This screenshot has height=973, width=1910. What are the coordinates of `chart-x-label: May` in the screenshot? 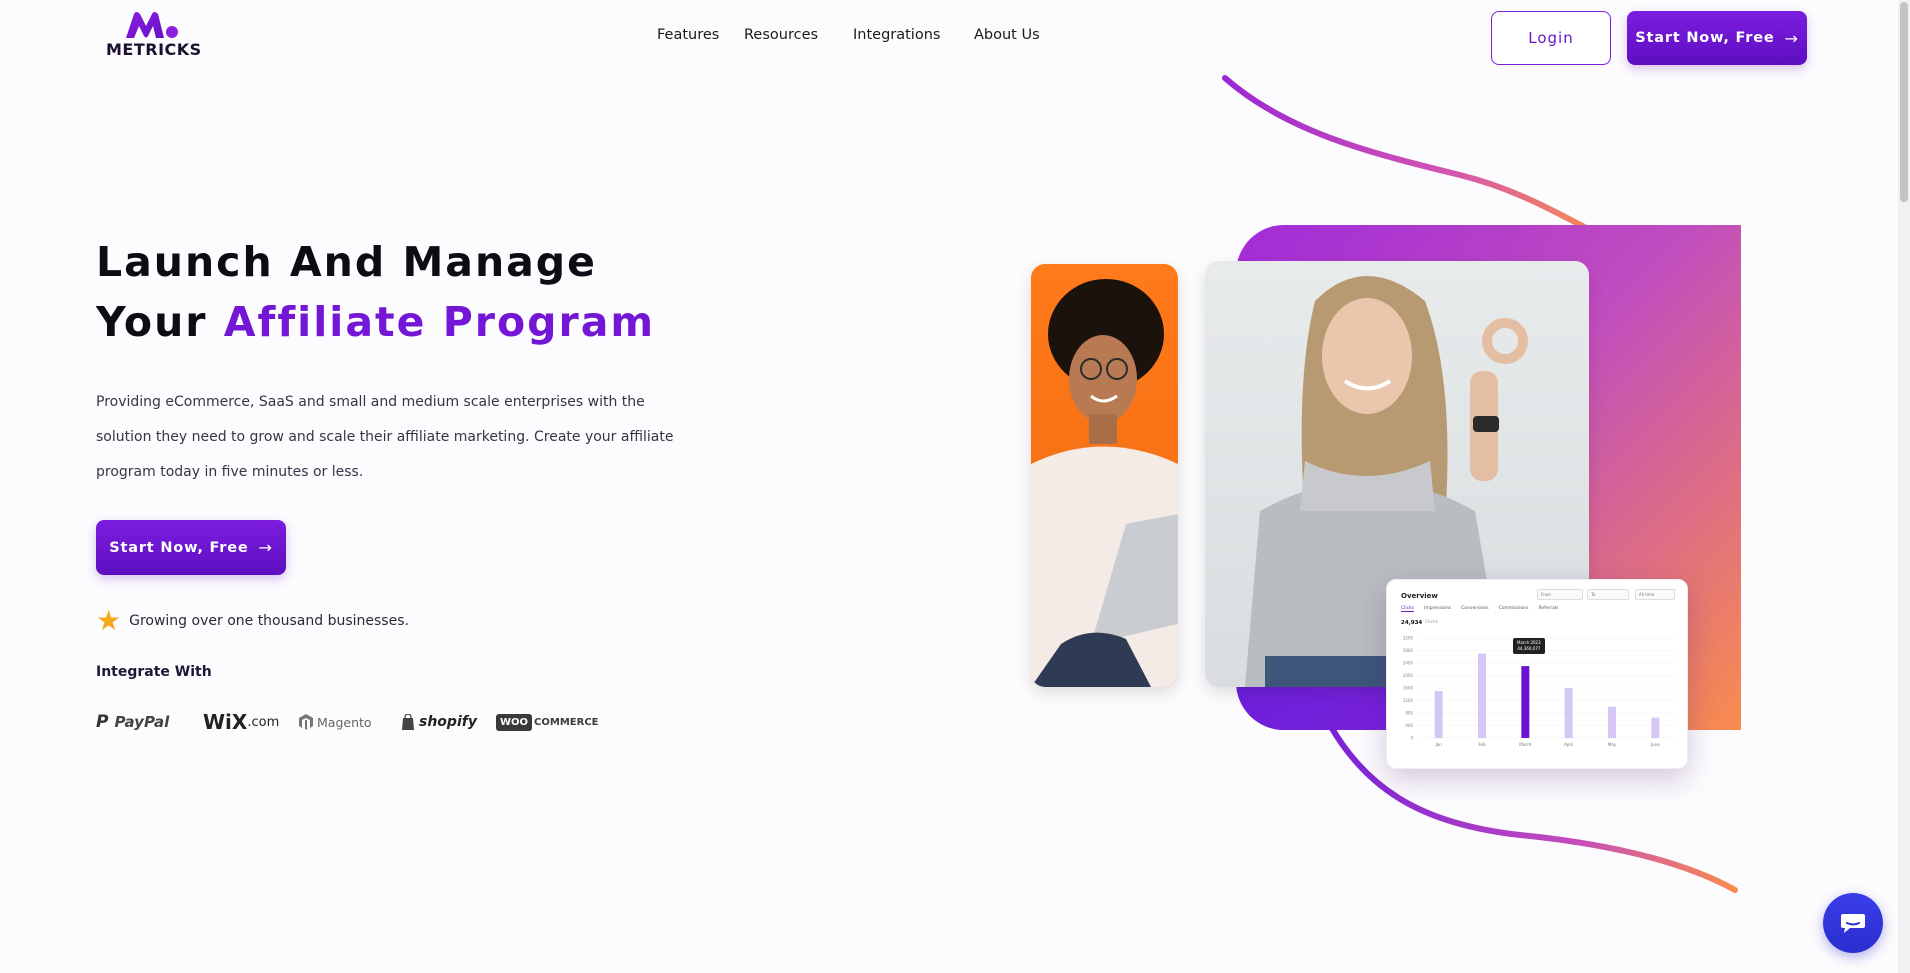 It's located at (1612, 744).